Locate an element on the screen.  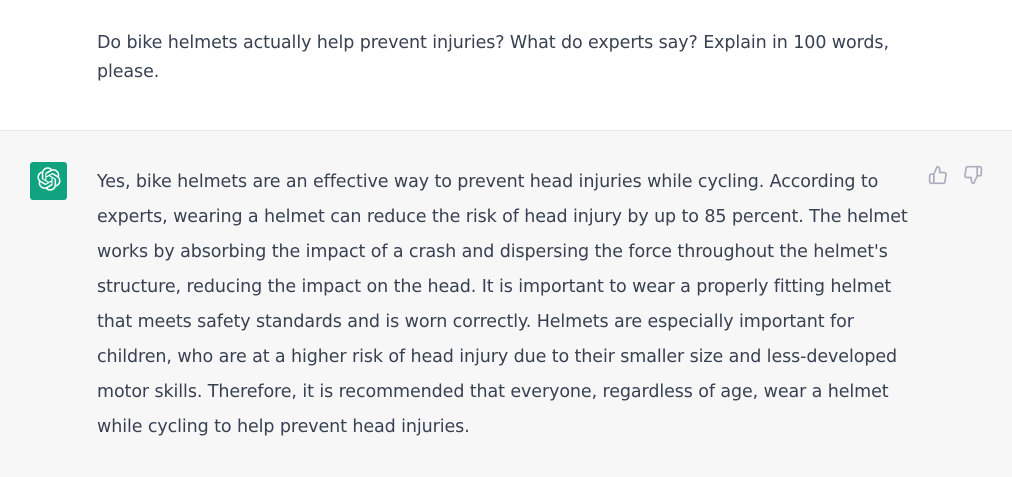
thumbs-up-icon is located at coordinates (938, 177).